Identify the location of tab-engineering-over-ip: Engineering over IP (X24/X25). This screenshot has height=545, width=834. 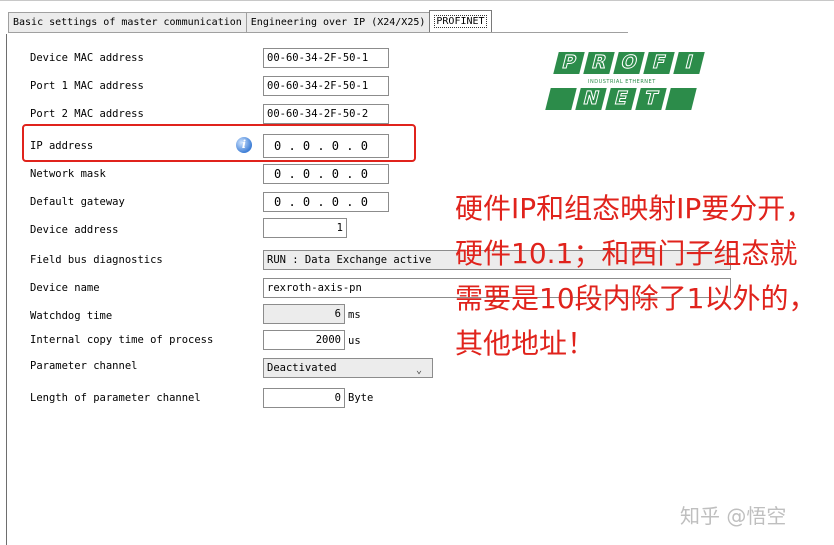
(338, 22).